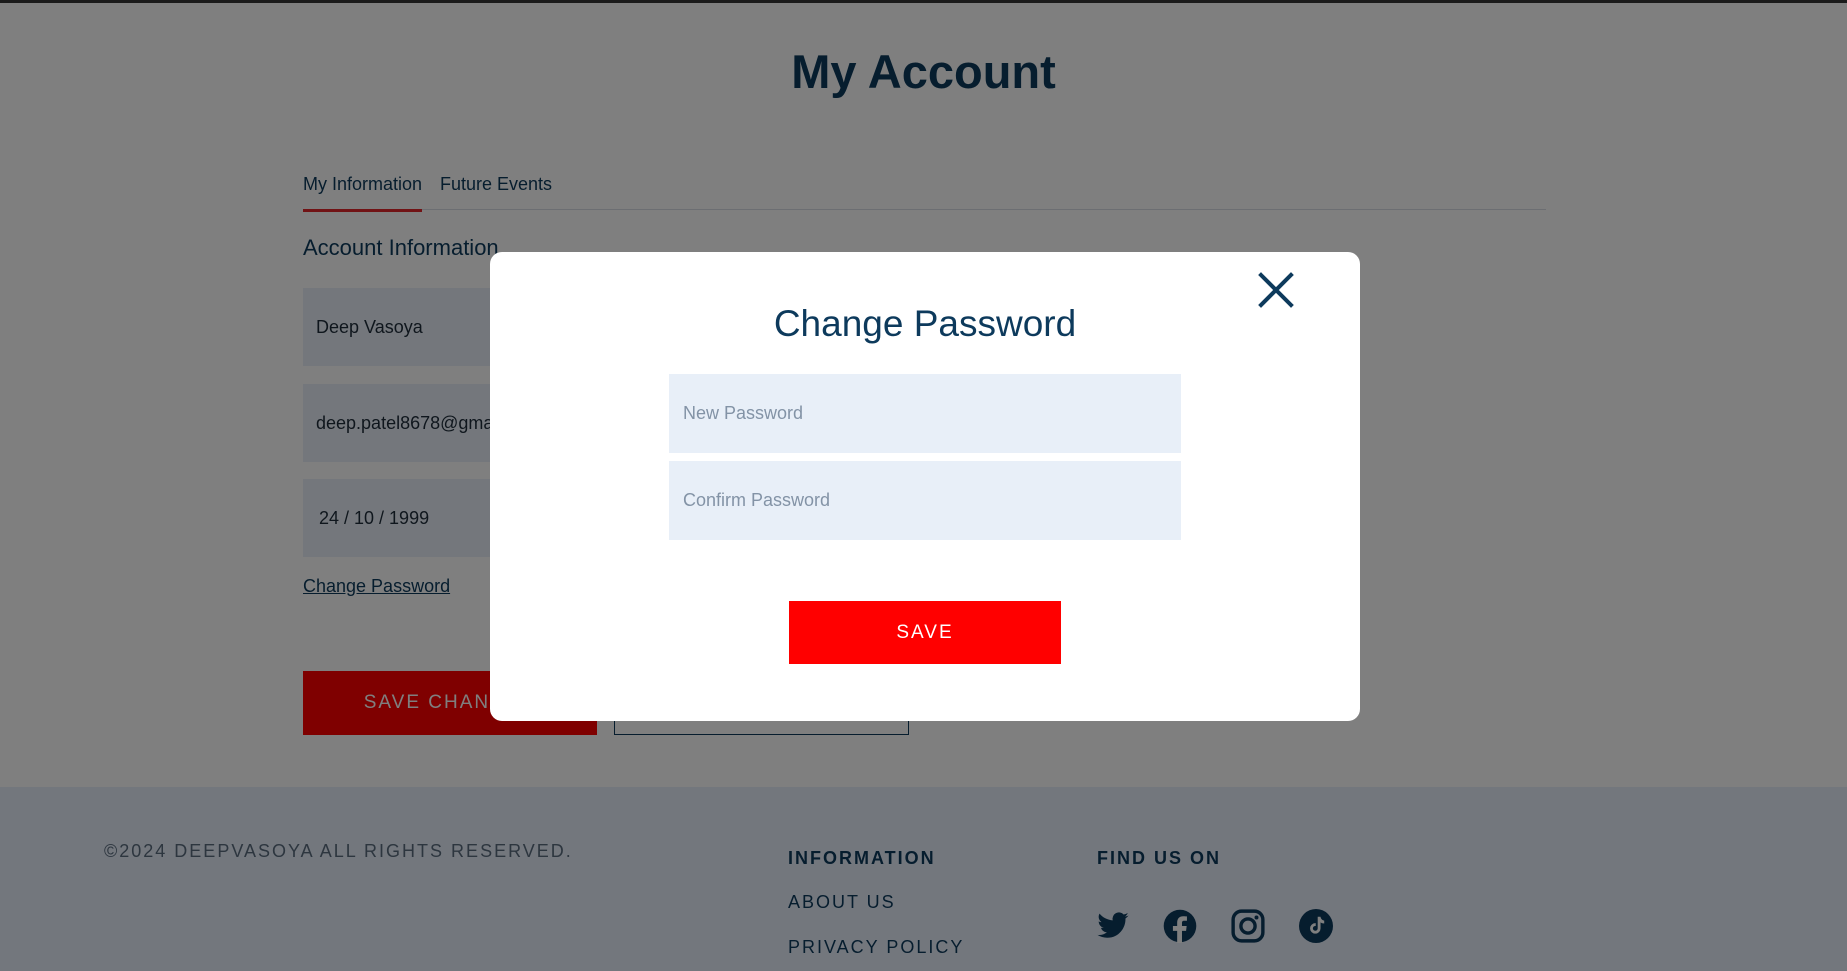 This screenshot has width=1847, height=971. I want to click on save-button: SAVE, so click(925, 632).